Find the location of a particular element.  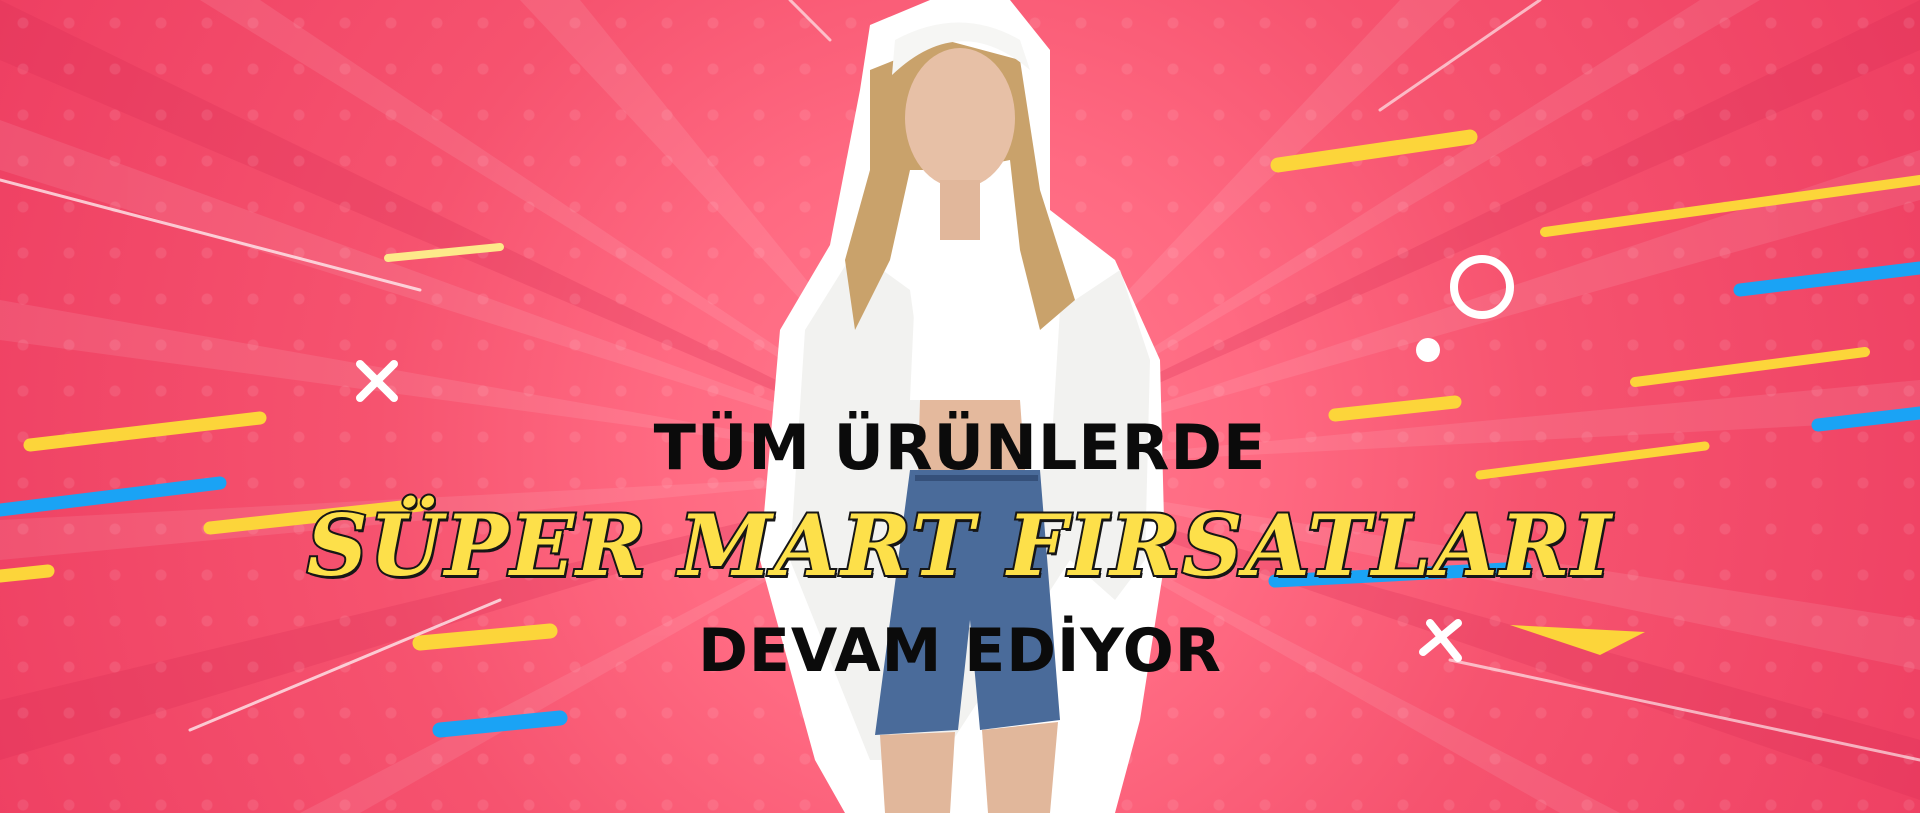

cross-icon is located at coordinates (377, 381).